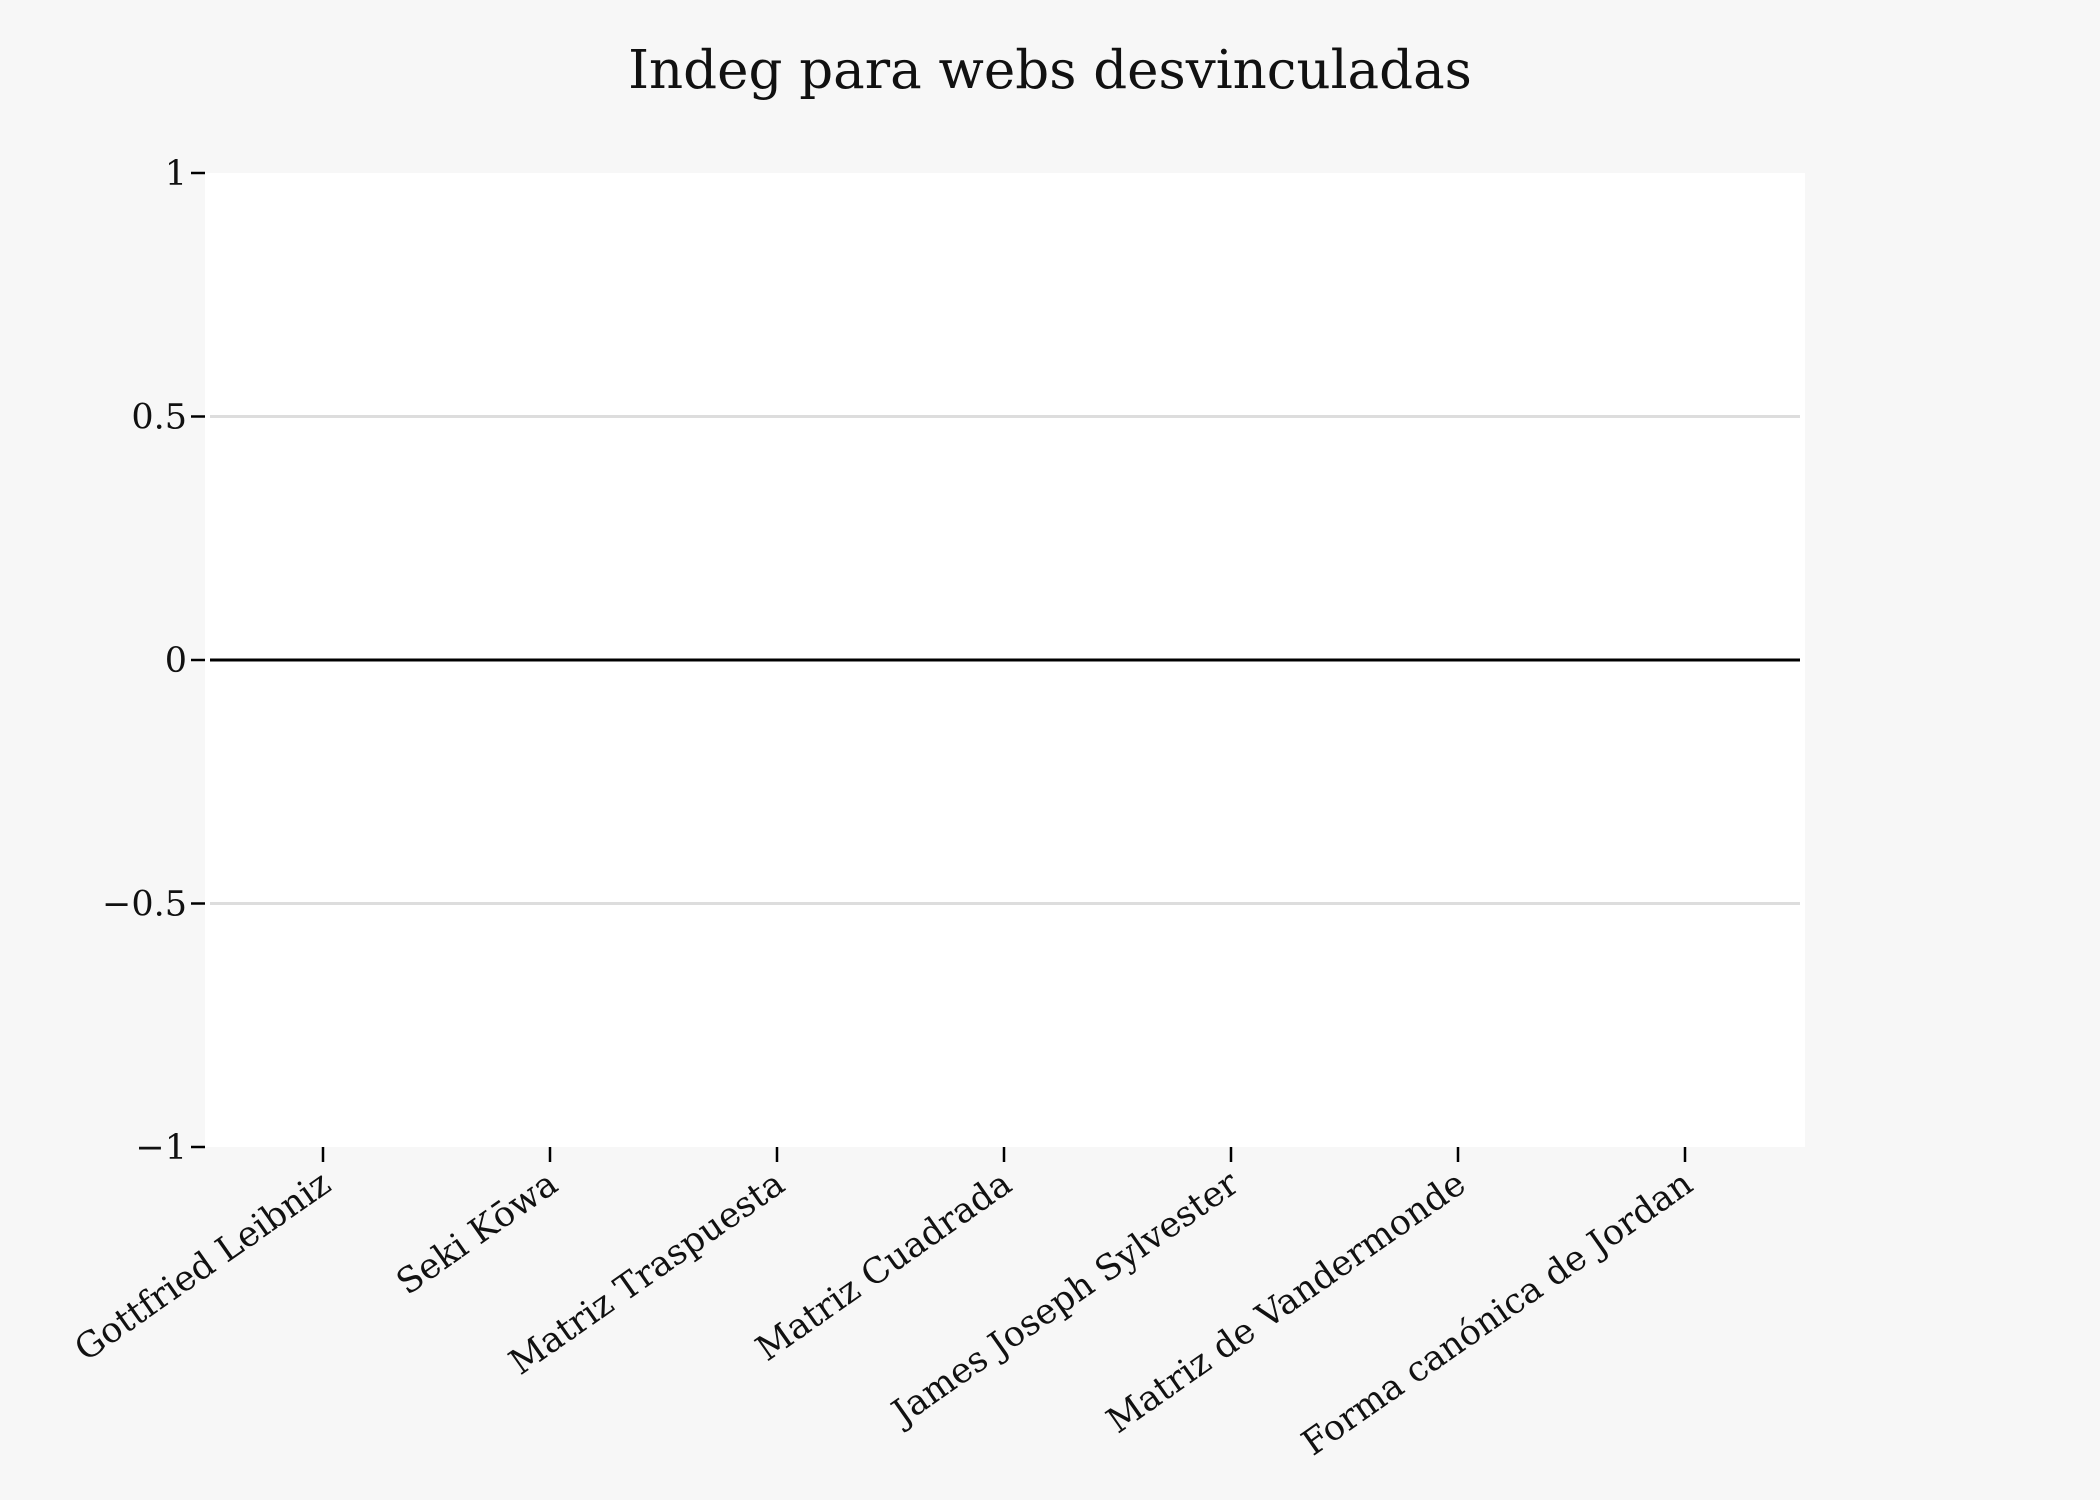 Image resolution: width=2100 pixels, height=1500 pixels. Describe the element at coordinates (144, 905) in the screenshot. I see `y-tick-label: −0.5` at that location.